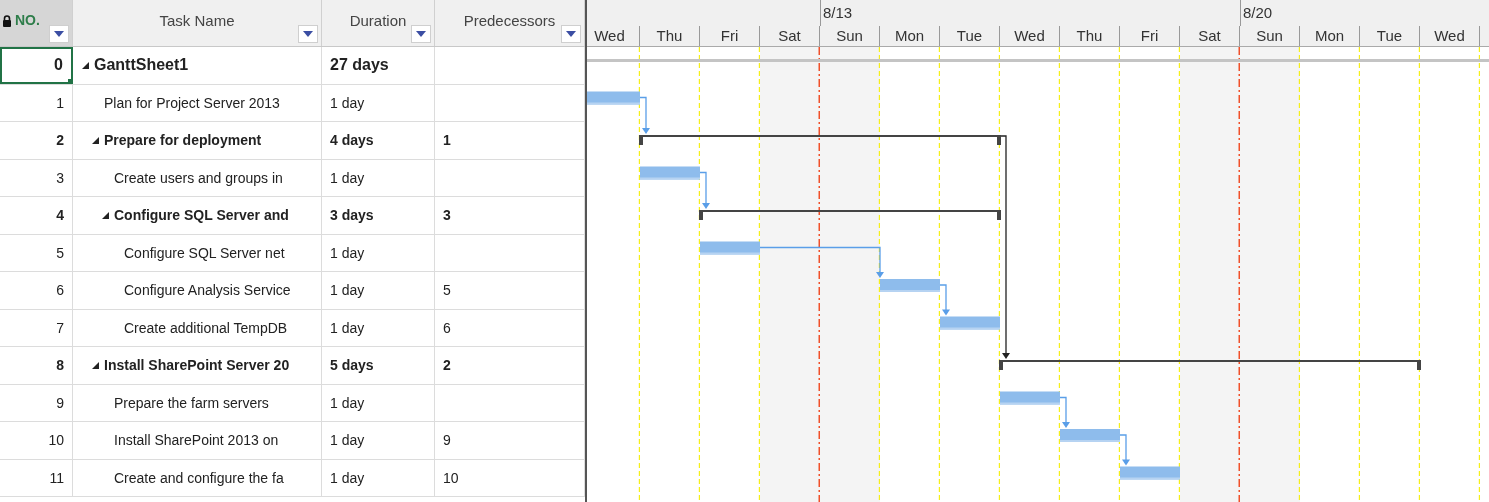 This screenshot has height=502, width=1489. I want to click on row-number-cell: 3, so click(36, 177).